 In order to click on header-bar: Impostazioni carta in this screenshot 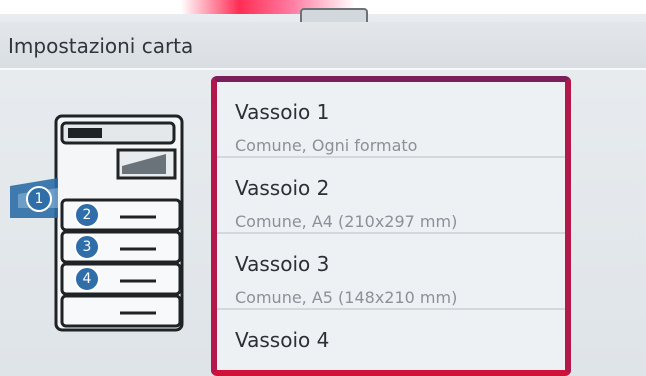, I will do `click(323, 46)`.